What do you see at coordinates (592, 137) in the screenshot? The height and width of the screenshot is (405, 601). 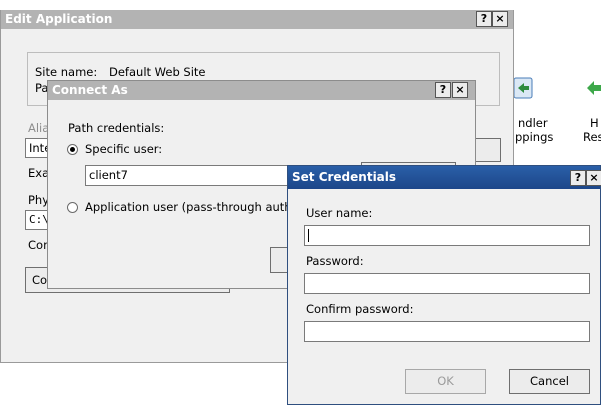 I see `http-response-label-2: Res` at bounding box center [592, 137].